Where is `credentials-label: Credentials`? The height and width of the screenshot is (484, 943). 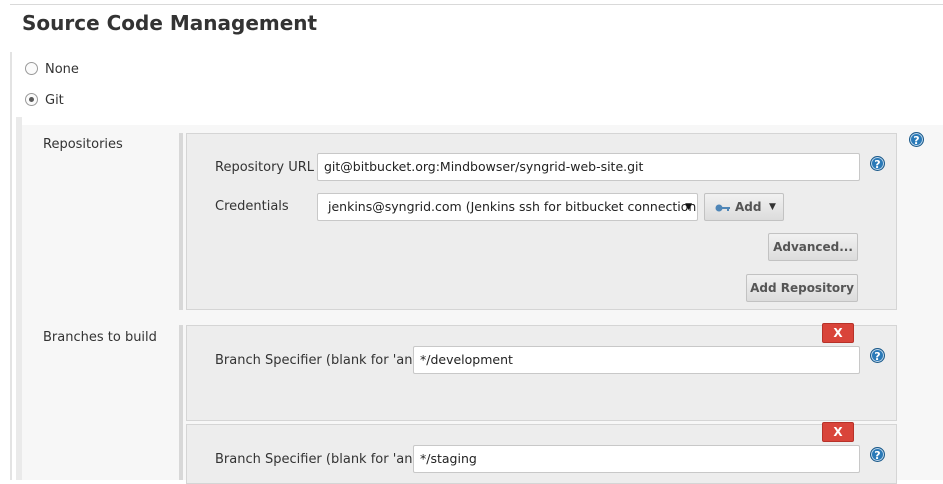 credentials-label: Credentials is located at coordinates (252, 206).